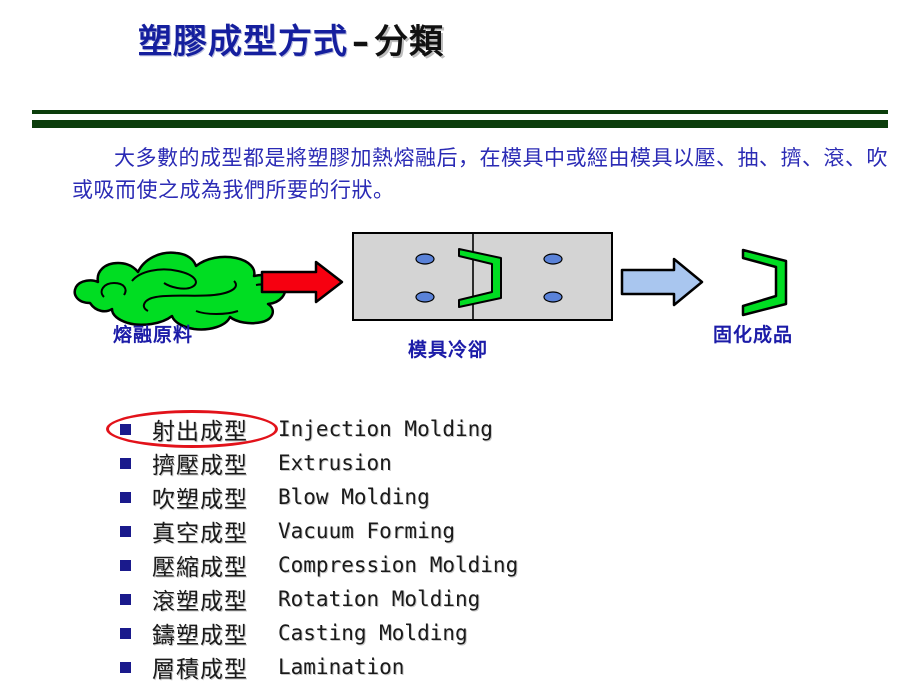 The image size is (920, 690). I want to click on method-name-en: Blow Molding, so click(354, 497).